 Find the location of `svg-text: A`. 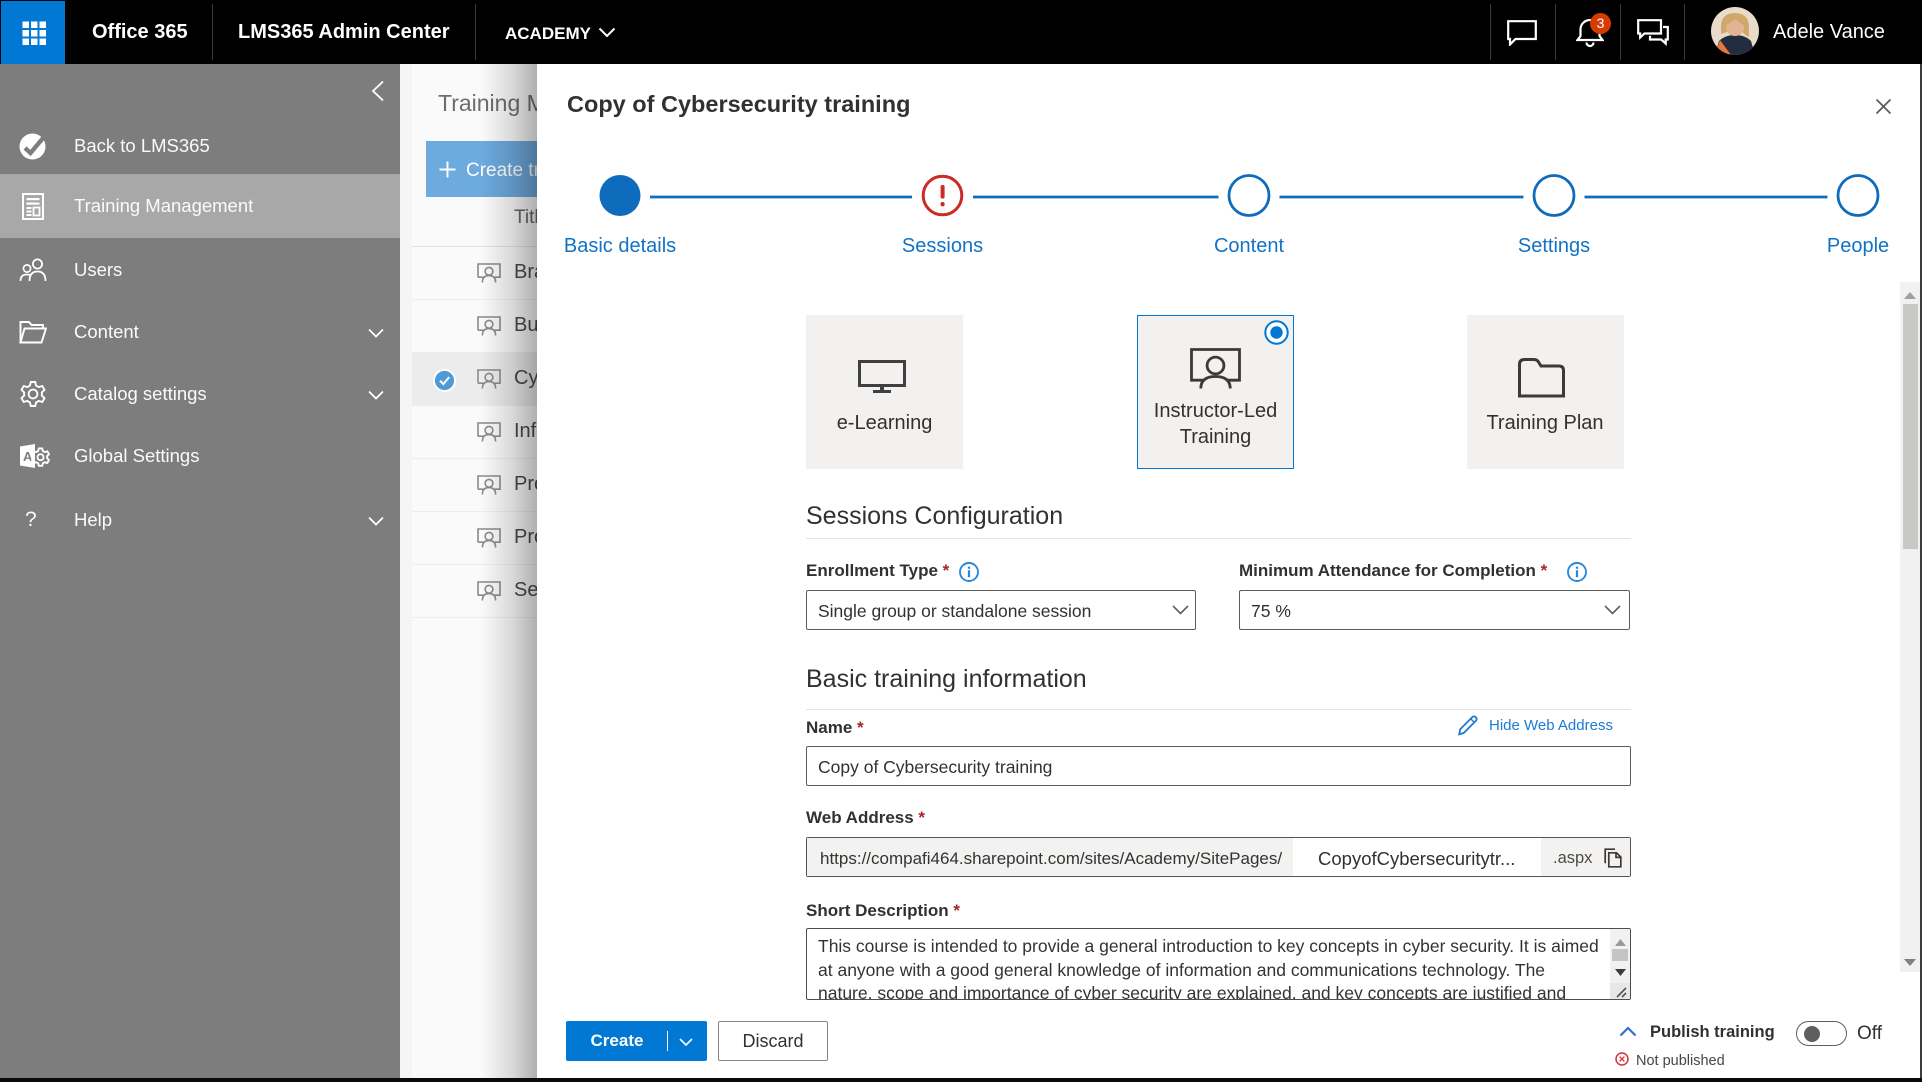

svg-text: A is located at coordinates (28, 456).